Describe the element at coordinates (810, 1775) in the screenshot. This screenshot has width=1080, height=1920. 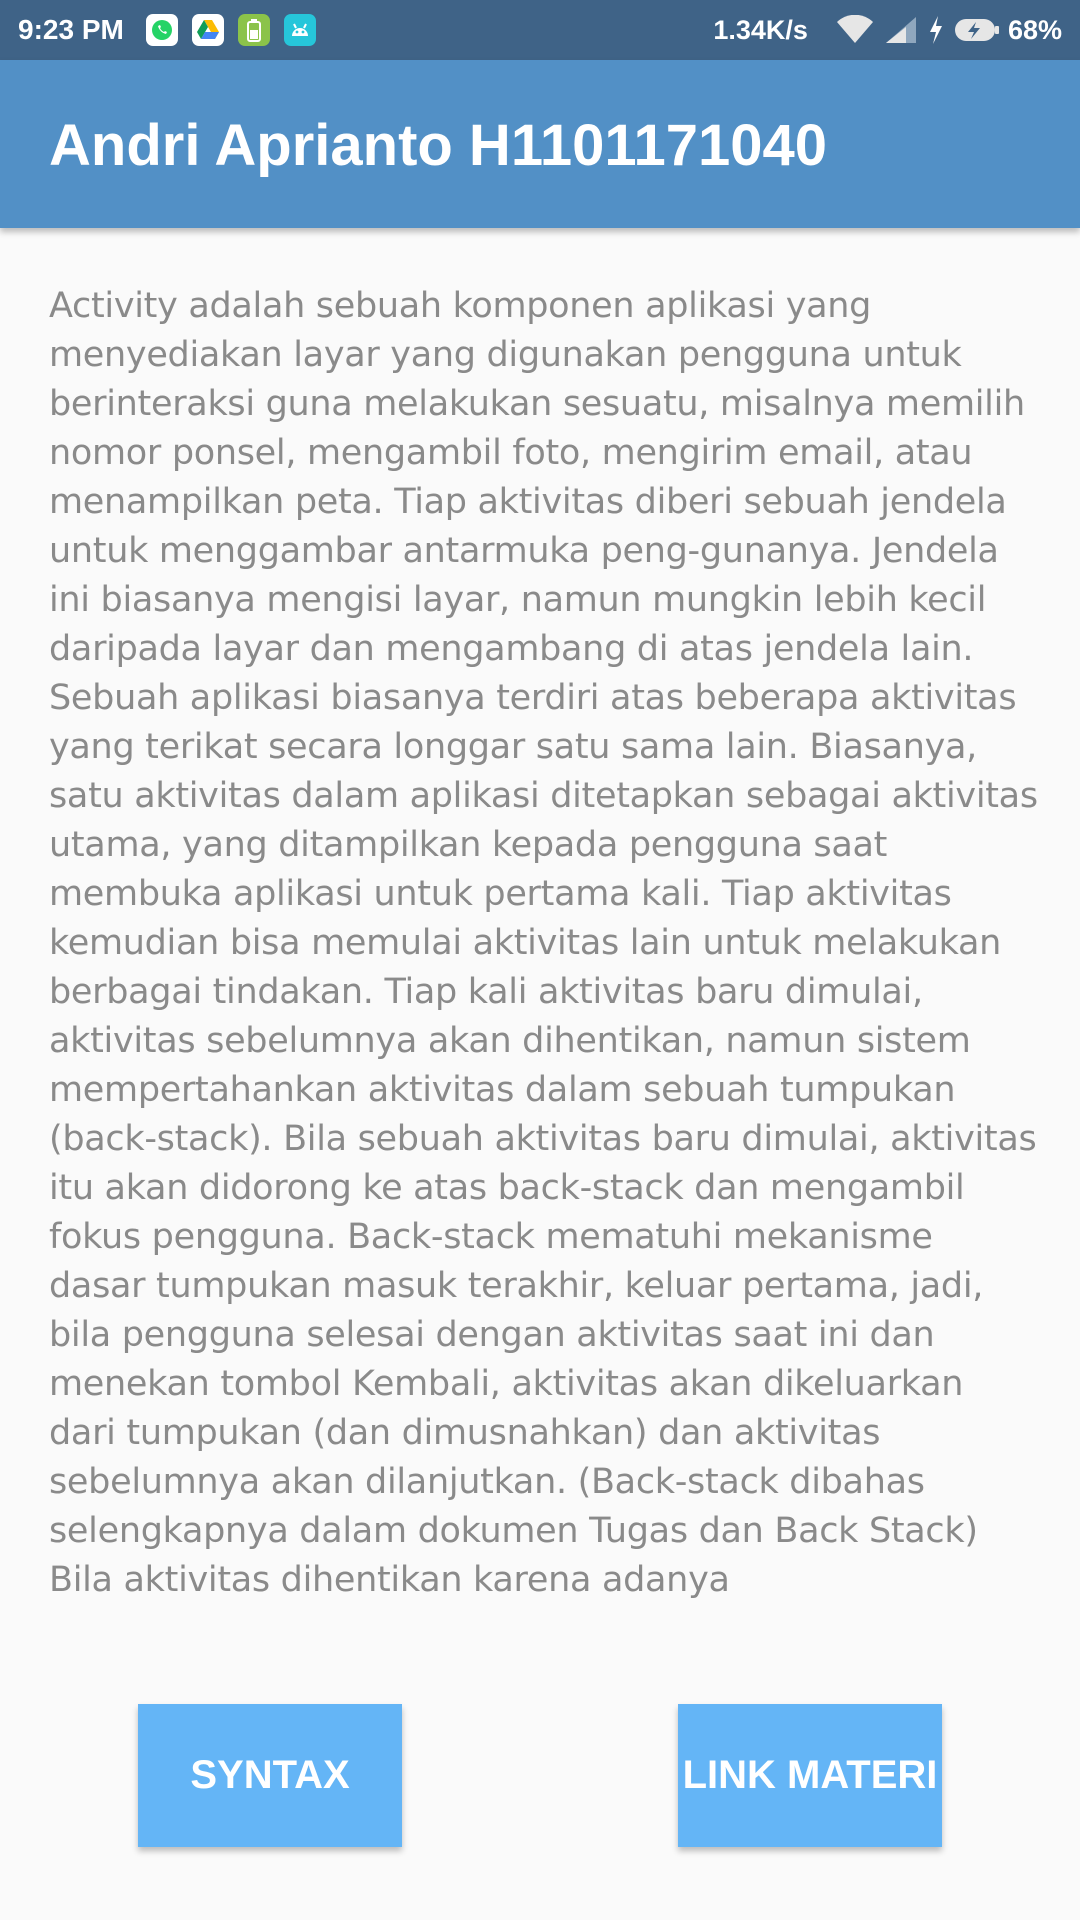
I see `link-materi-button: LINK MATERI` at that location.